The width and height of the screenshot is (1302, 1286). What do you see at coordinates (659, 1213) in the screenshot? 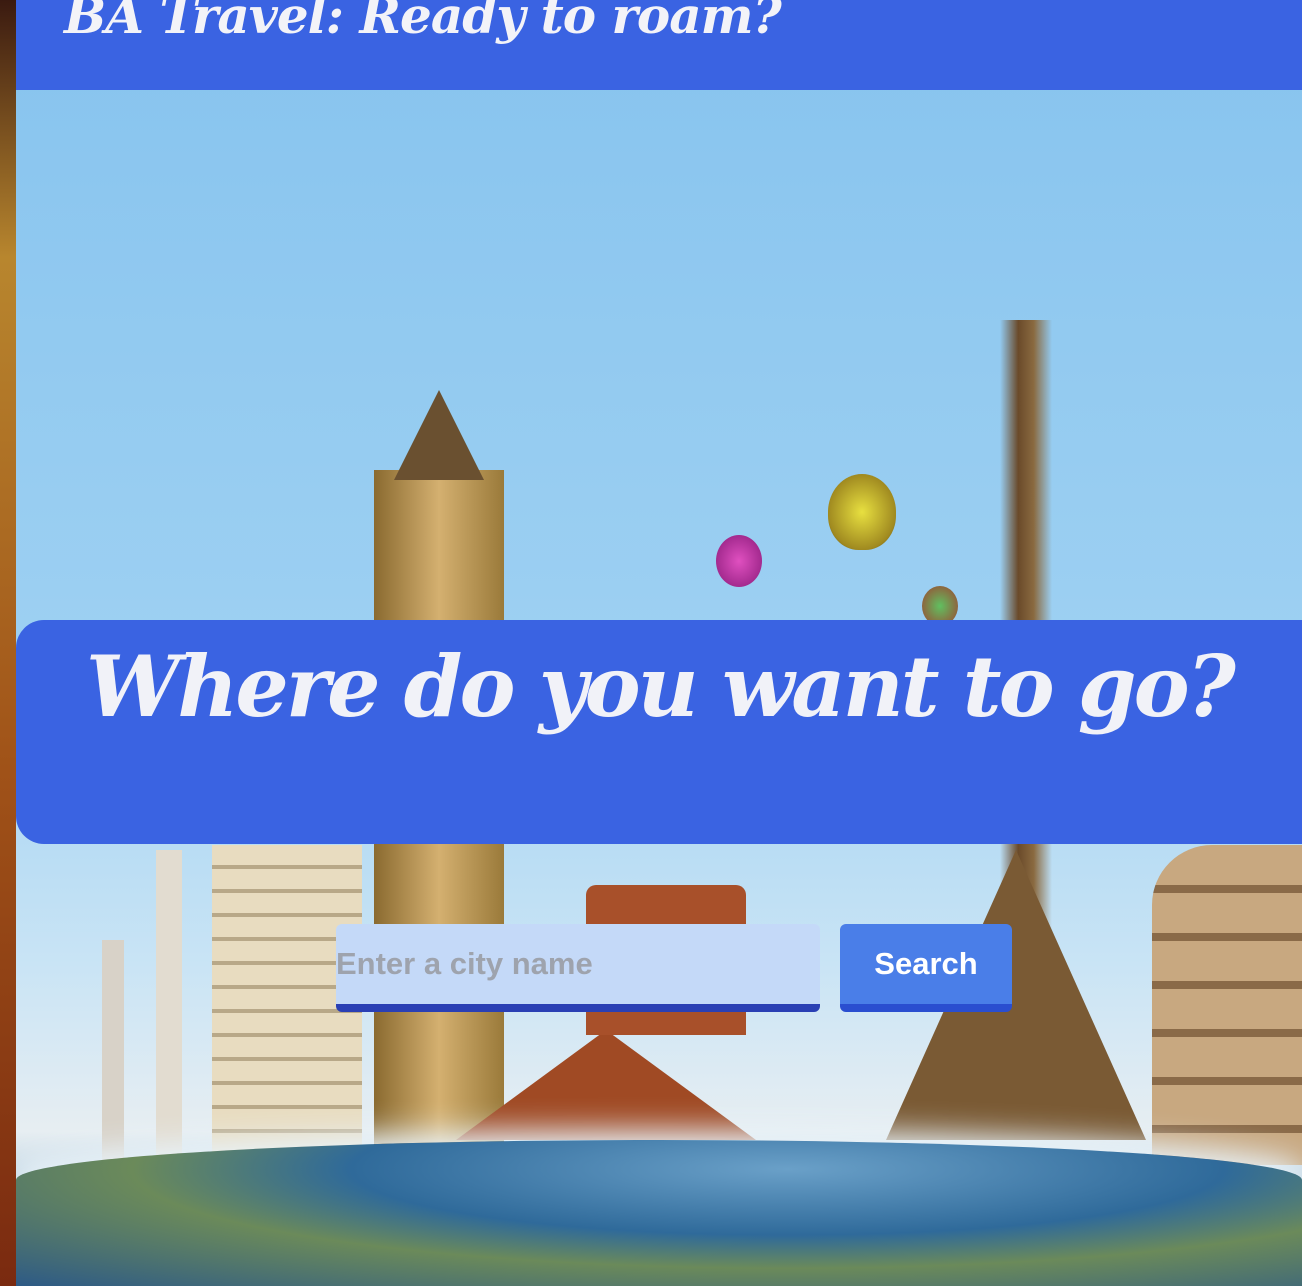
I see `globe` at bounding box center [659, 1213].